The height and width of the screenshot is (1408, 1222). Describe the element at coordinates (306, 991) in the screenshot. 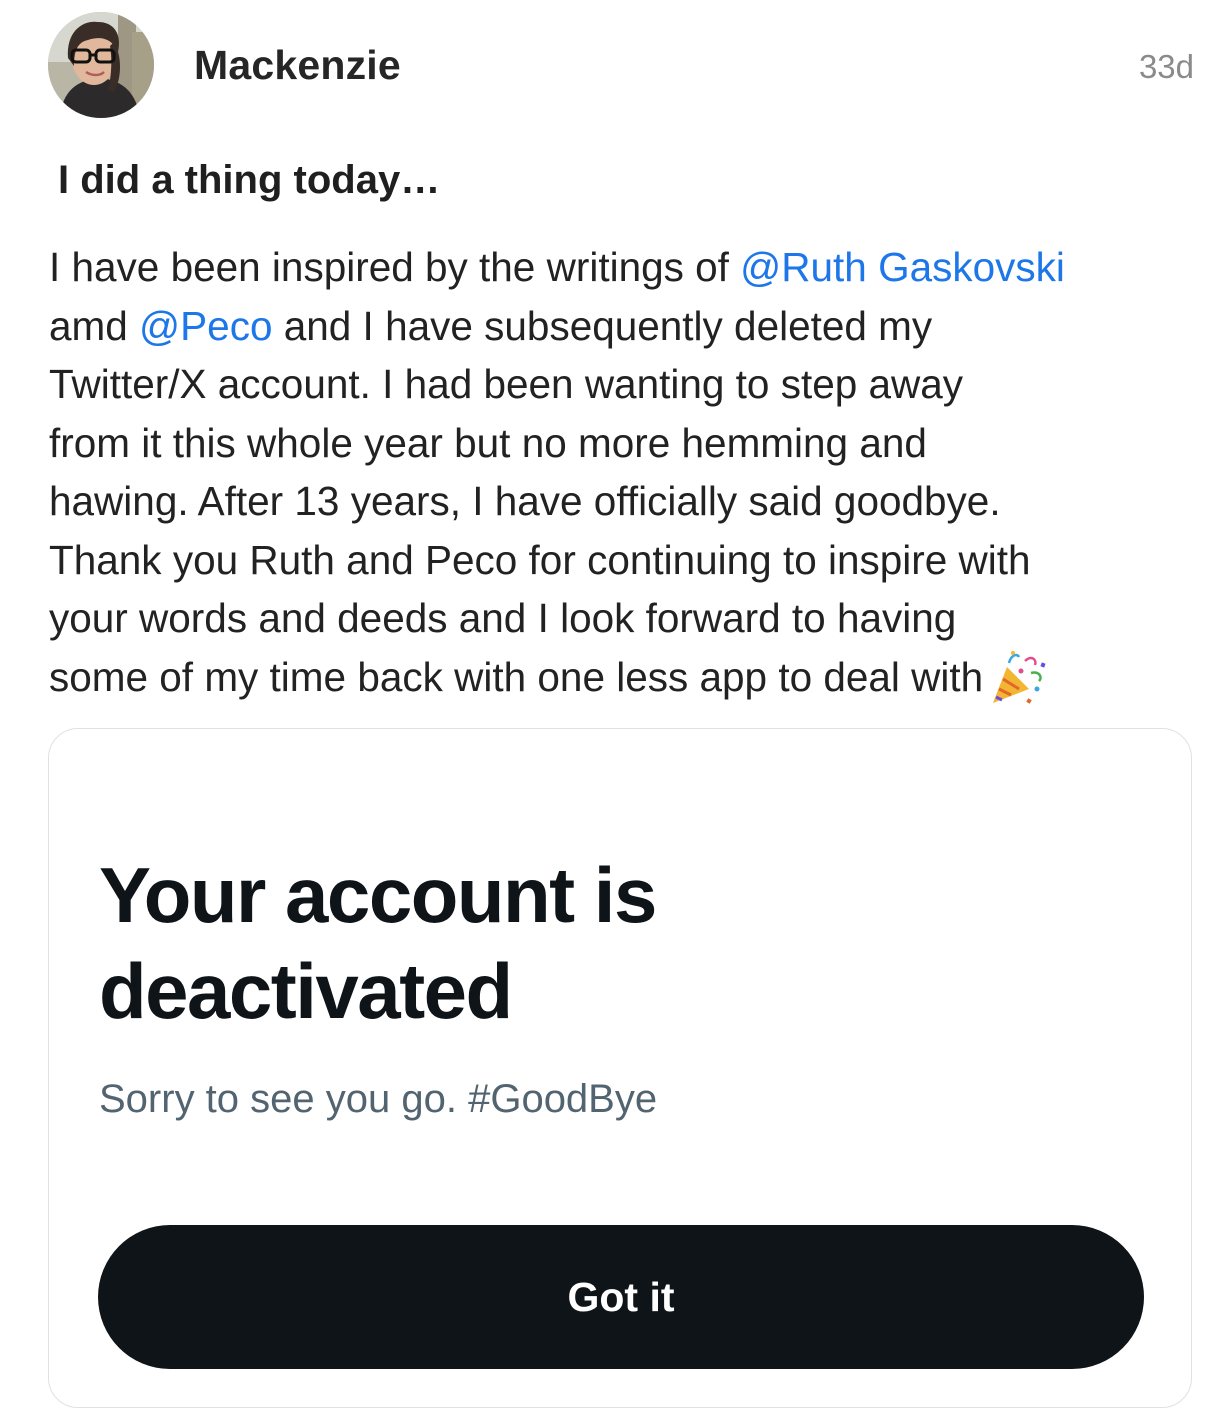

I see `heading-line: deactivated` at that location.